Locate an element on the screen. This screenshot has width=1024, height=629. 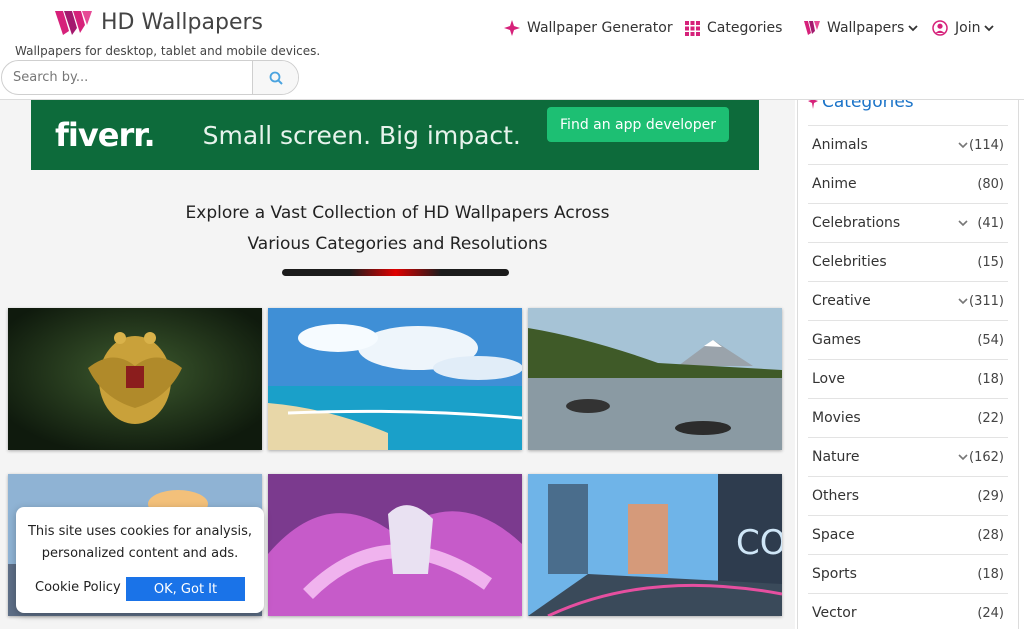
logo-w-icon is located at coordinates (73, 22).